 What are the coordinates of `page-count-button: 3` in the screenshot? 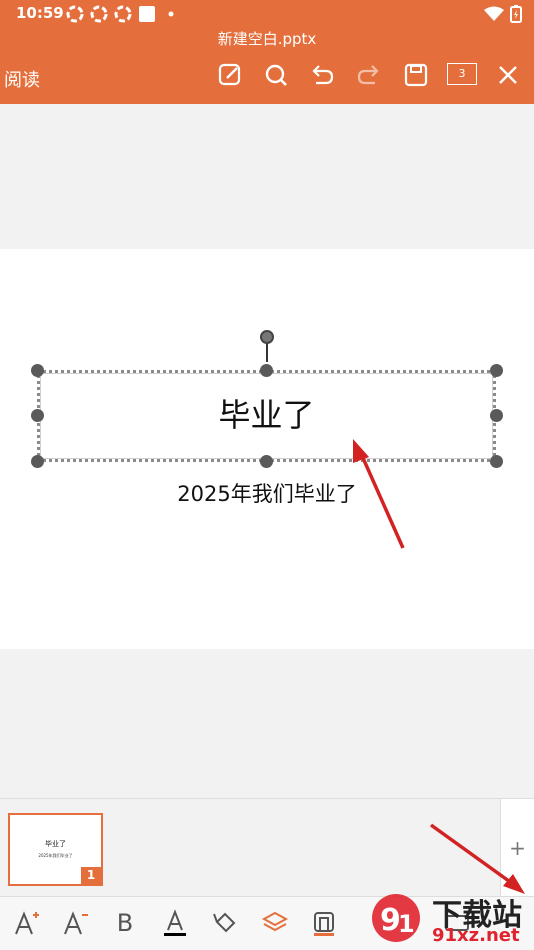 It's located at (462, 74).